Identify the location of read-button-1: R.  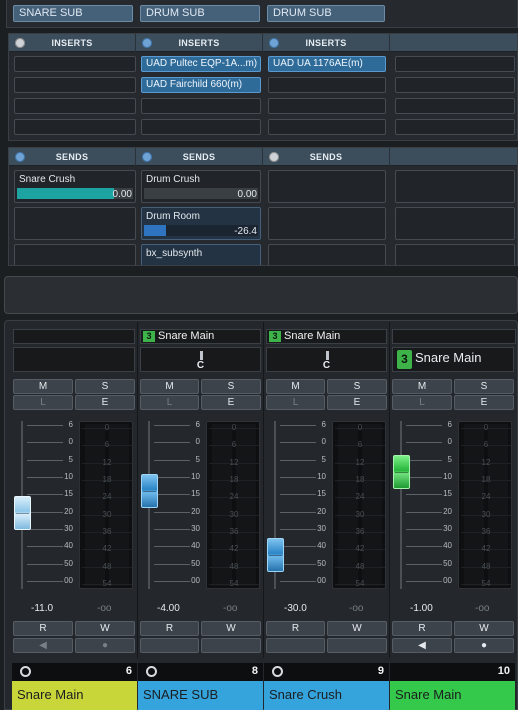
(43, 628).